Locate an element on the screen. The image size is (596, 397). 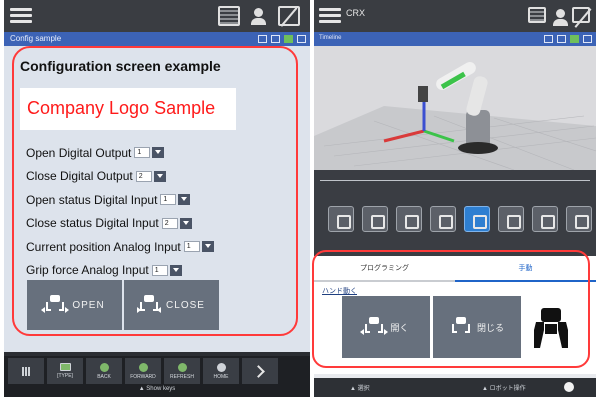
timeline-node-gripper is located at coordinates (477, 219).